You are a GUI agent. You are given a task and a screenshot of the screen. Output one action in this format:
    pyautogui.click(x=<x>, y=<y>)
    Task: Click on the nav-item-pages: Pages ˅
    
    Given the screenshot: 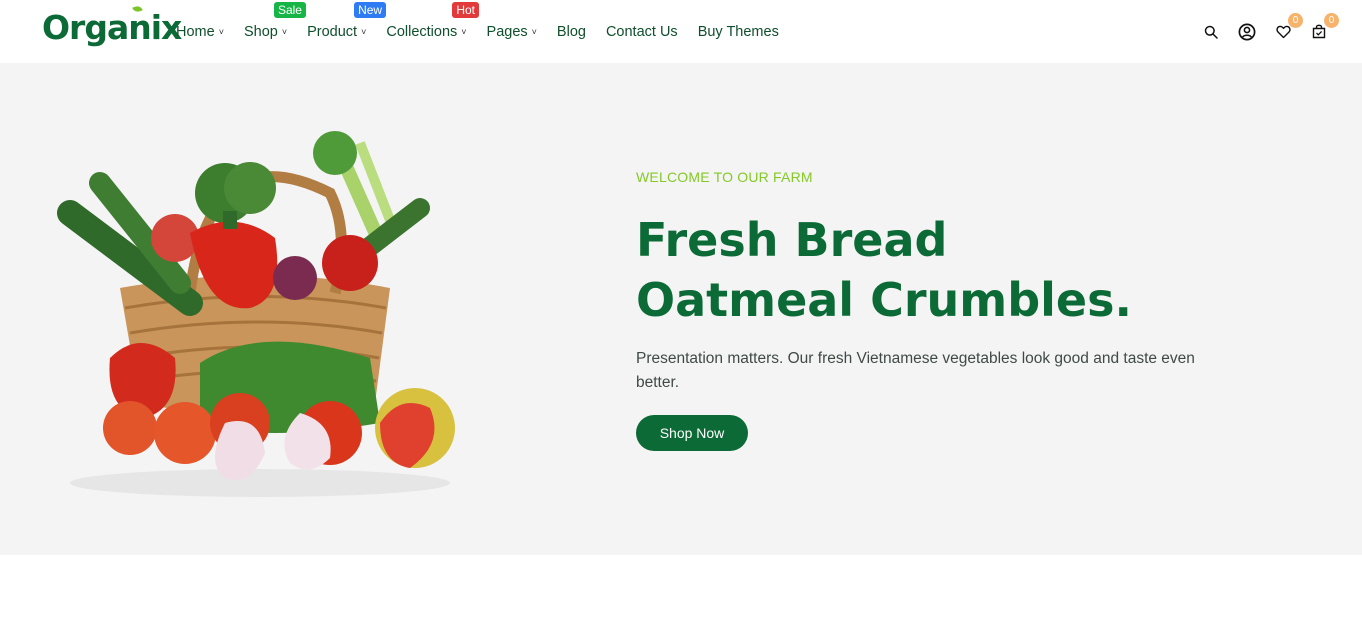 What is the action you would take?
    pyautogui.click(x=512, y=32)
    